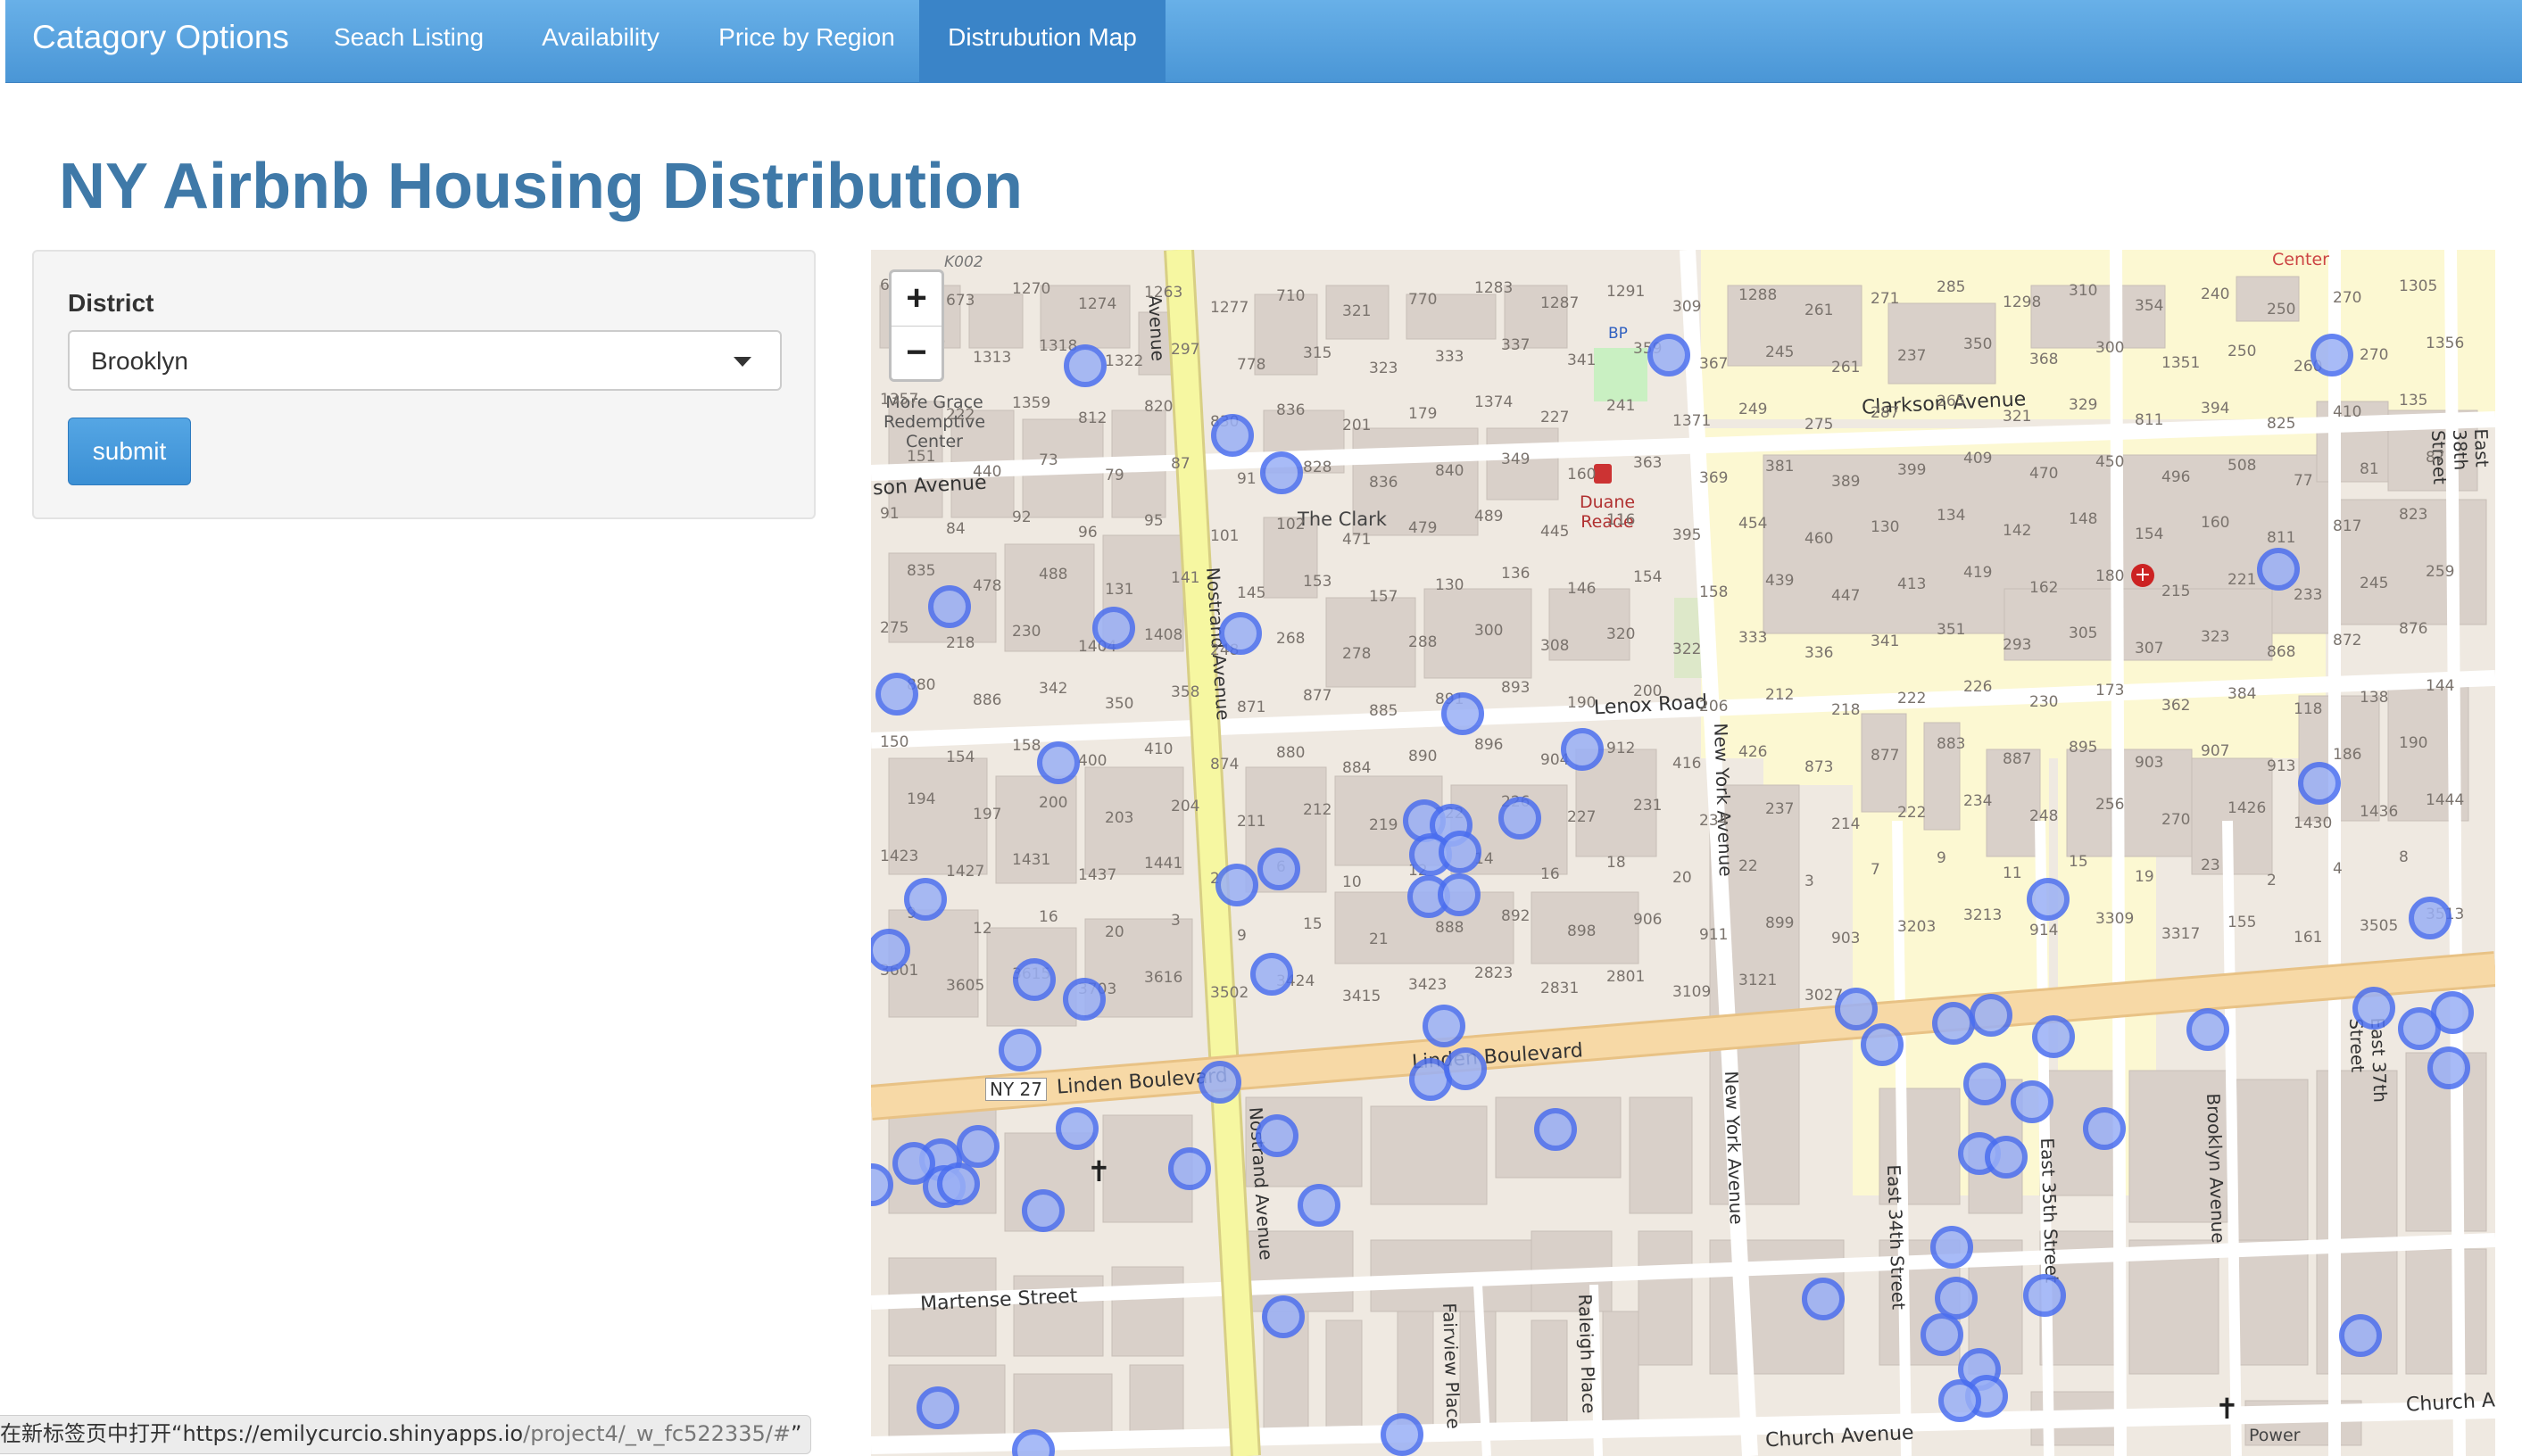 This screenshot has height=1456, width=2522. Describe the element at coordinates (353, 1433) in the screenshot. I see `status-url-main: https://emilycurcio.shinyapps.io` at that location.